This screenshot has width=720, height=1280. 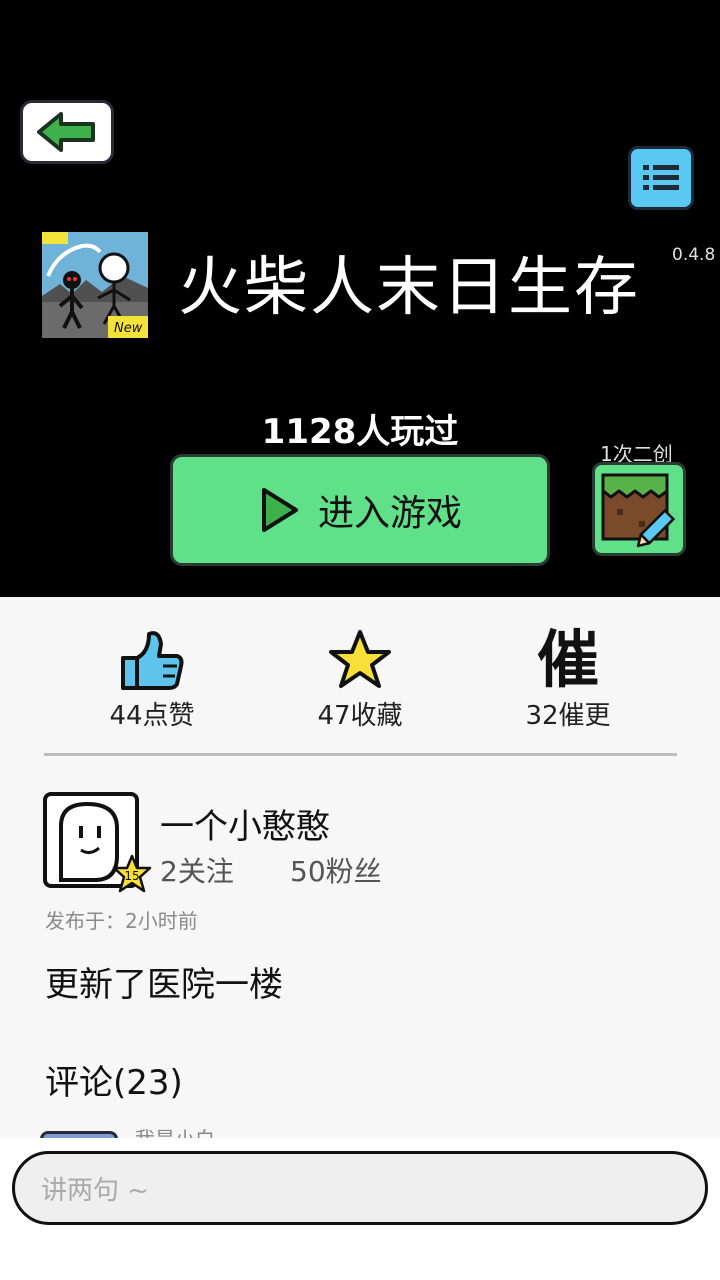 What do you see at coordinates (694, 255) in the screenshot?
I see `version-label: 0.4.8` at bounding box center [694, 255].